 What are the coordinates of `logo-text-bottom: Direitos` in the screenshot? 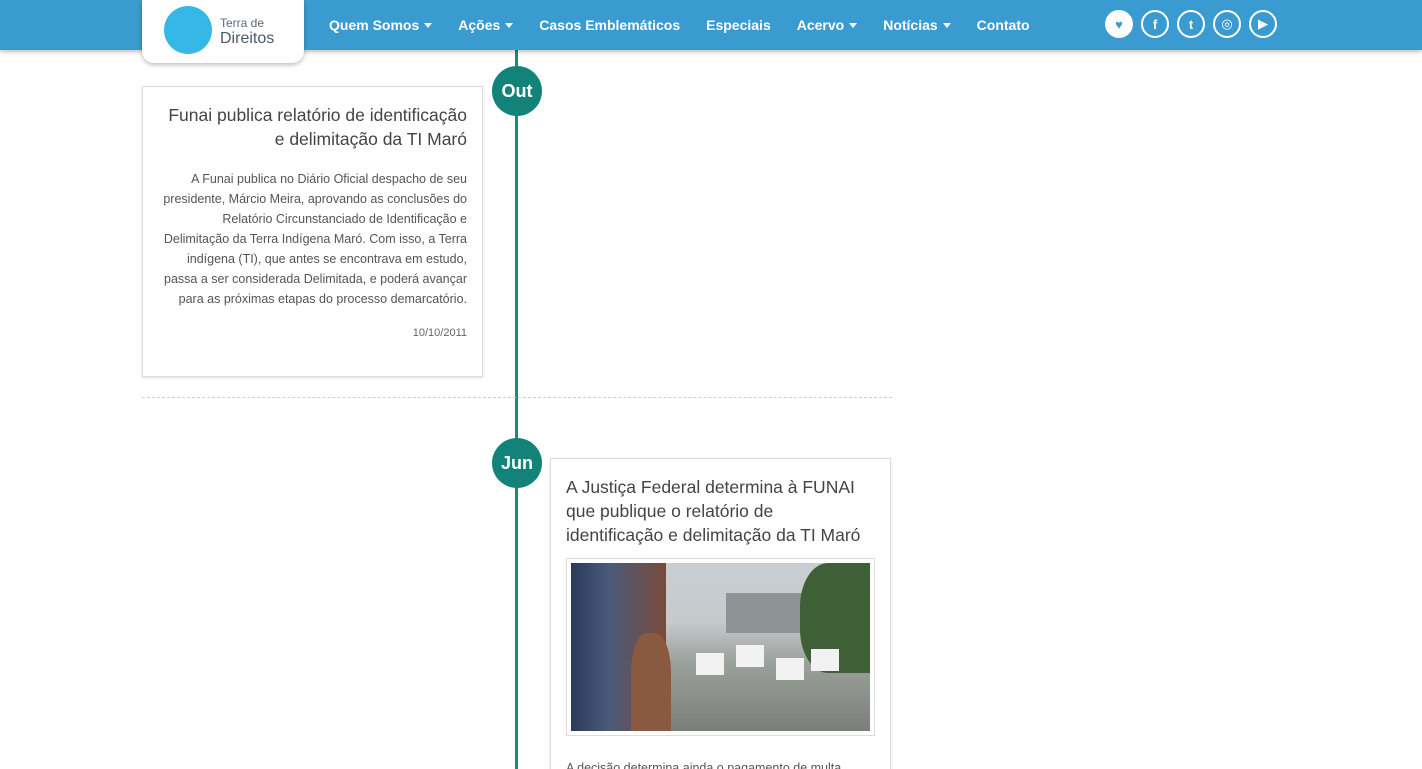 It's located at (247, 38).